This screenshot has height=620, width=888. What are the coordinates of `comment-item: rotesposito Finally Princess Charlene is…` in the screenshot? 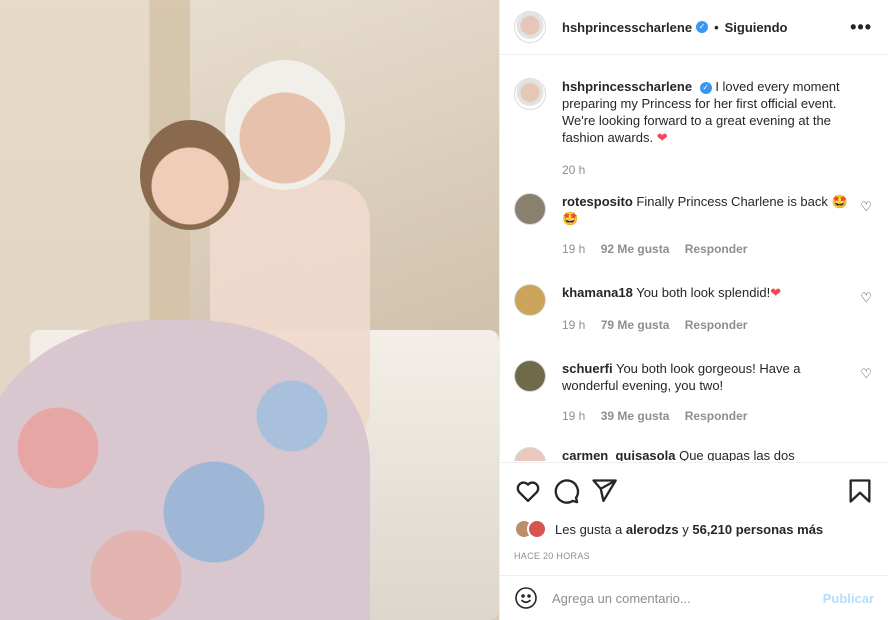 It's located at (693, 225).